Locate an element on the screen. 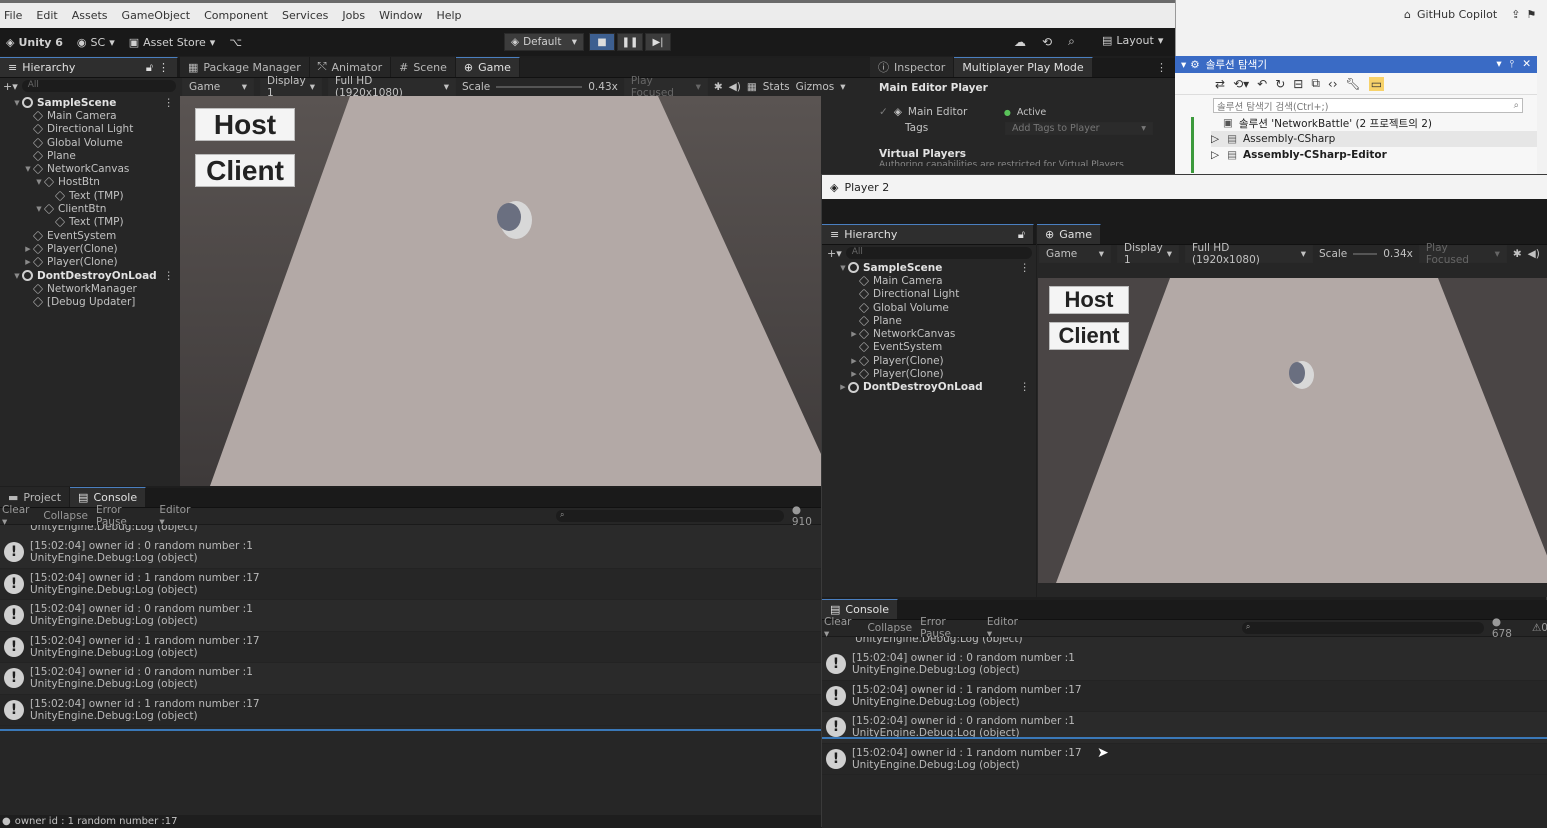 The height and width of the screenshot is (828, 1547). preview-icon: ▭ is located at coordinates (1376, 83).